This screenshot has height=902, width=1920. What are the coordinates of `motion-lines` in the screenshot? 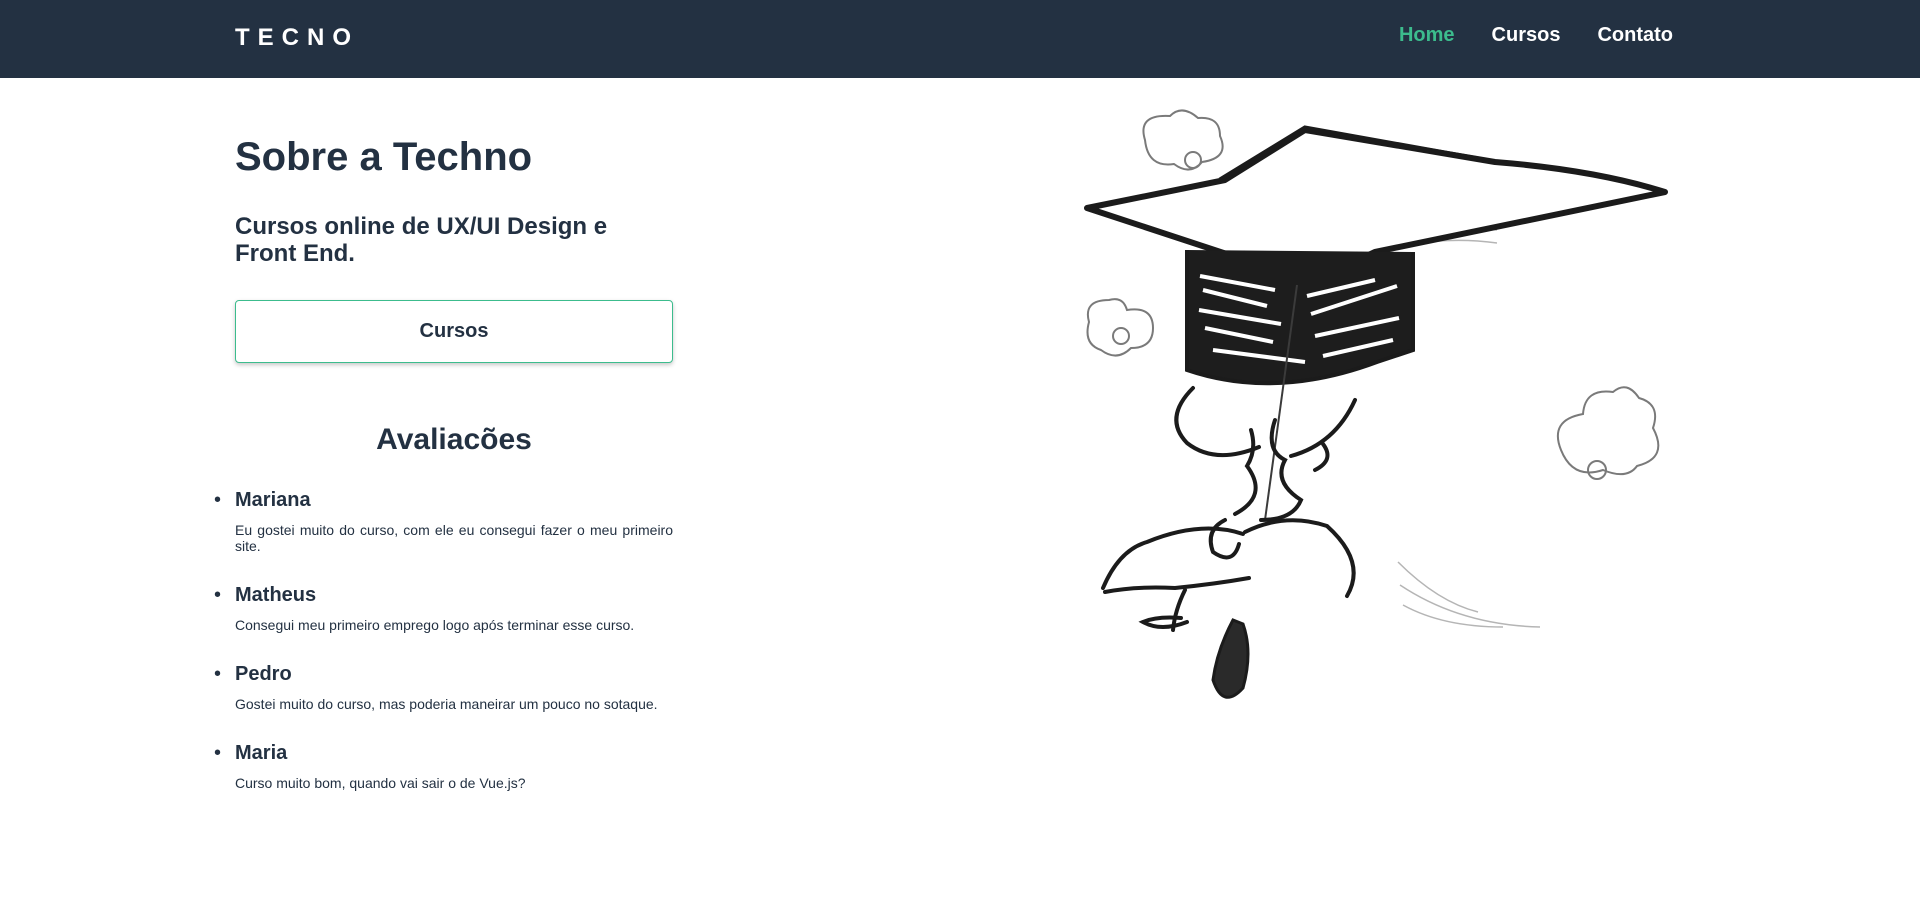 It's located at (1476, 406).